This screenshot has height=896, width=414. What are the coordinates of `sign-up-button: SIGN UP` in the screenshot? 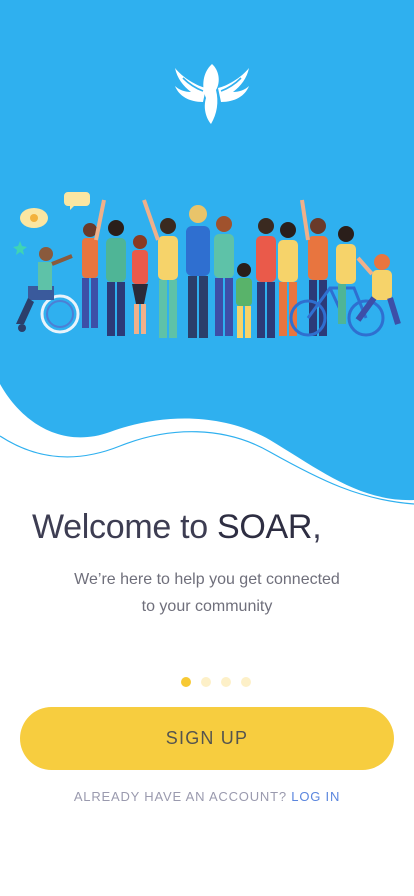 It's located at (207, 738).